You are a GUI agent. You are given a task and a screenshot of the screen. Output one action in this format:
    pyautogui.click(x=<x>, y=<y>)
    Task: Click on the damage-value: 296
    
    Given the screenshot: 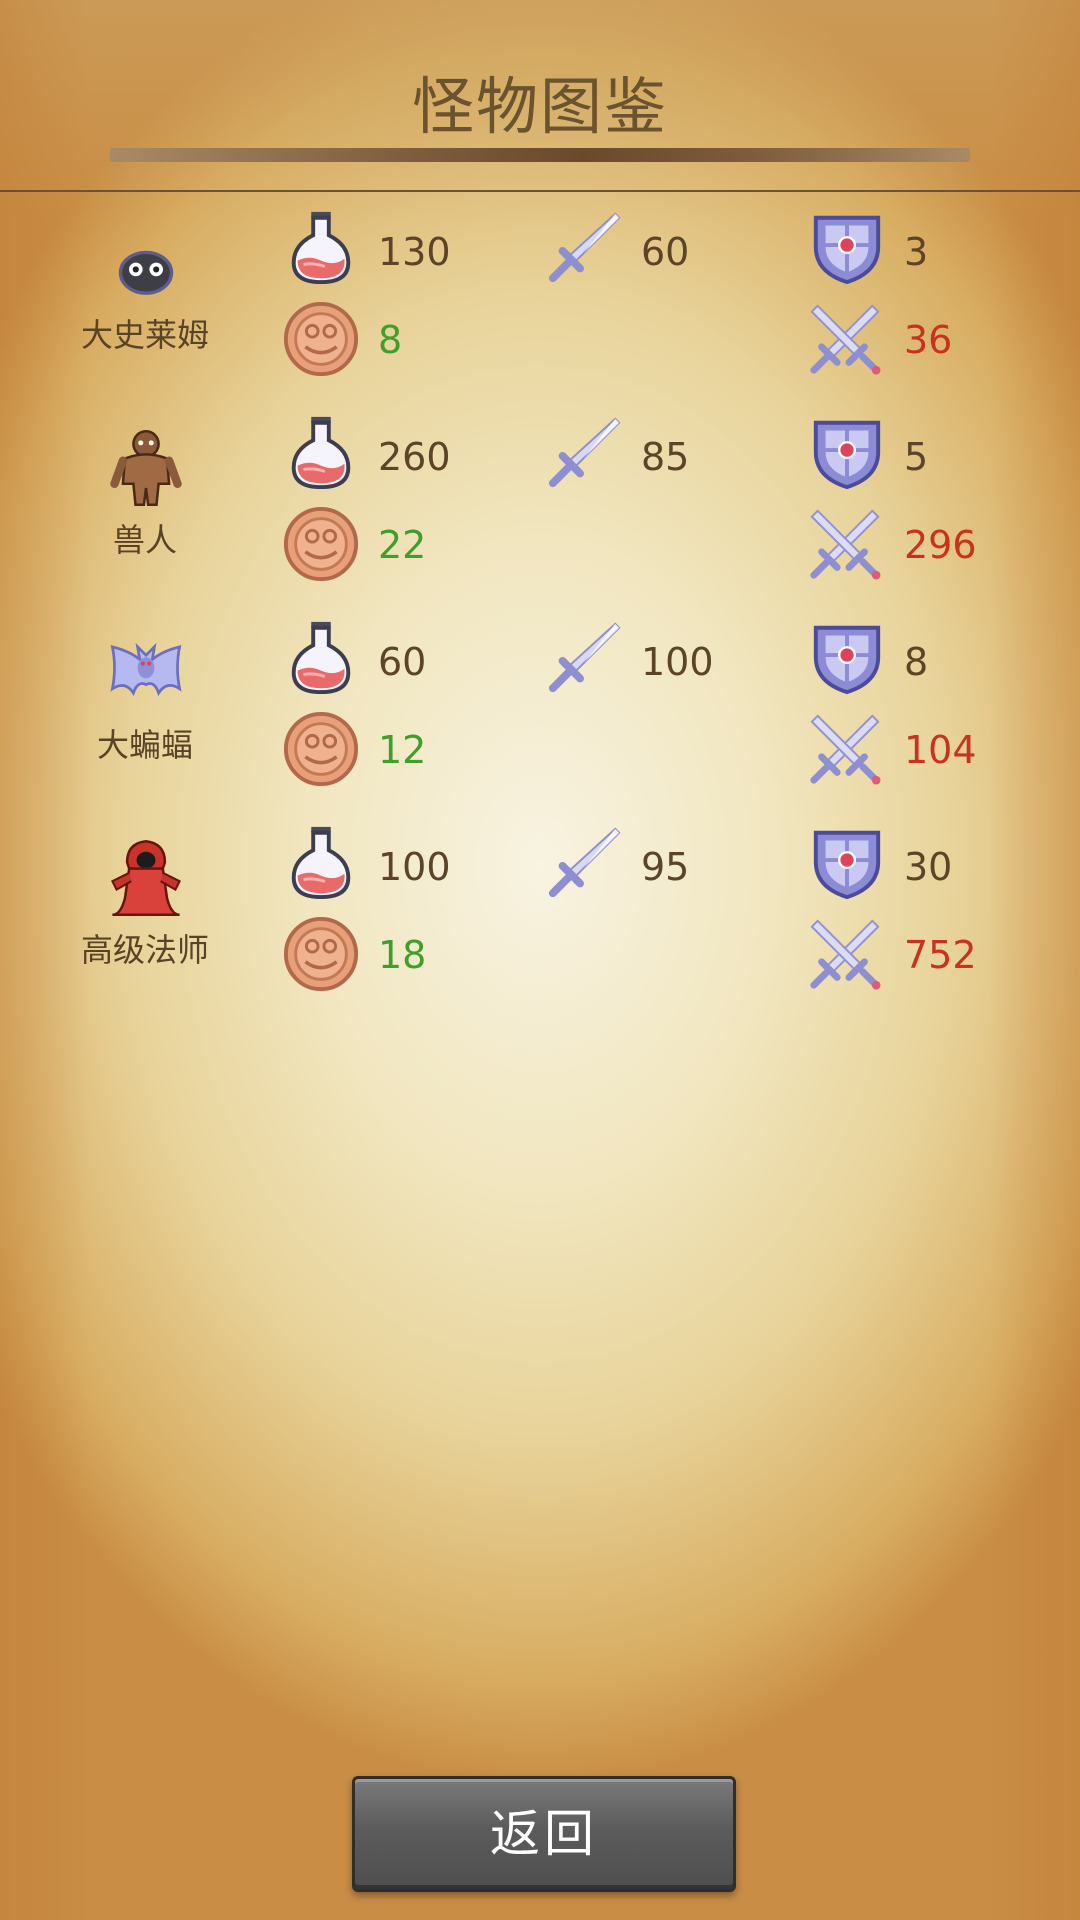 What is the action you would take?
    pyautogui.click(x=940, y=545)
    